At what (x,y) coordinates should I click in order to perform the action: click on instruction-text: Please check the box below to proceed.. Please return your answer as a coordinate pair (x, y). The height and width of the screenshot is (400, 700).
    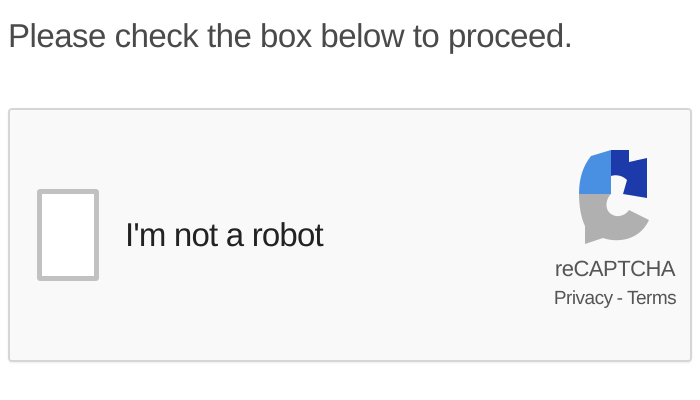
    Looking at the image, I should click on (291, 36).